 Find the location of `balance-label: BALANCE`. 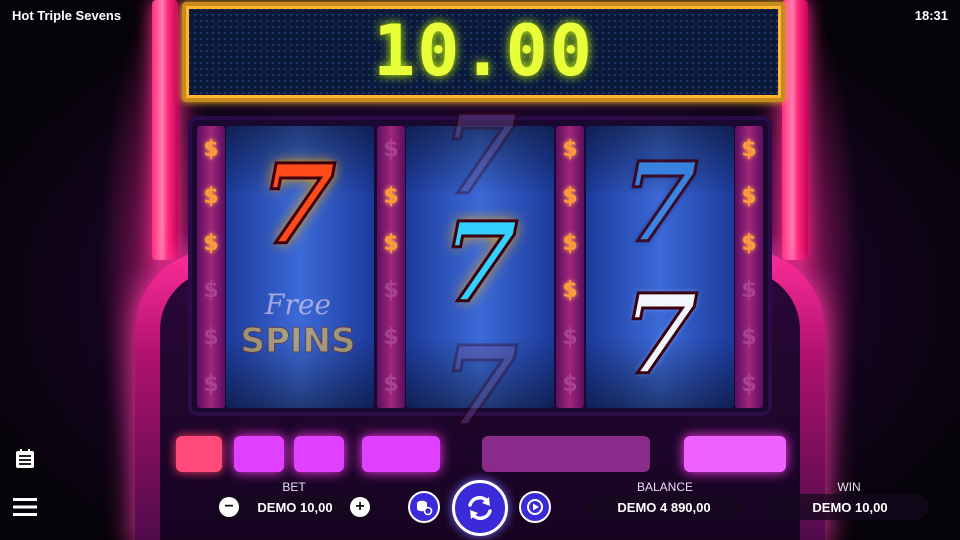

balance-label: BALANCE is located at coordinates (665, 487).